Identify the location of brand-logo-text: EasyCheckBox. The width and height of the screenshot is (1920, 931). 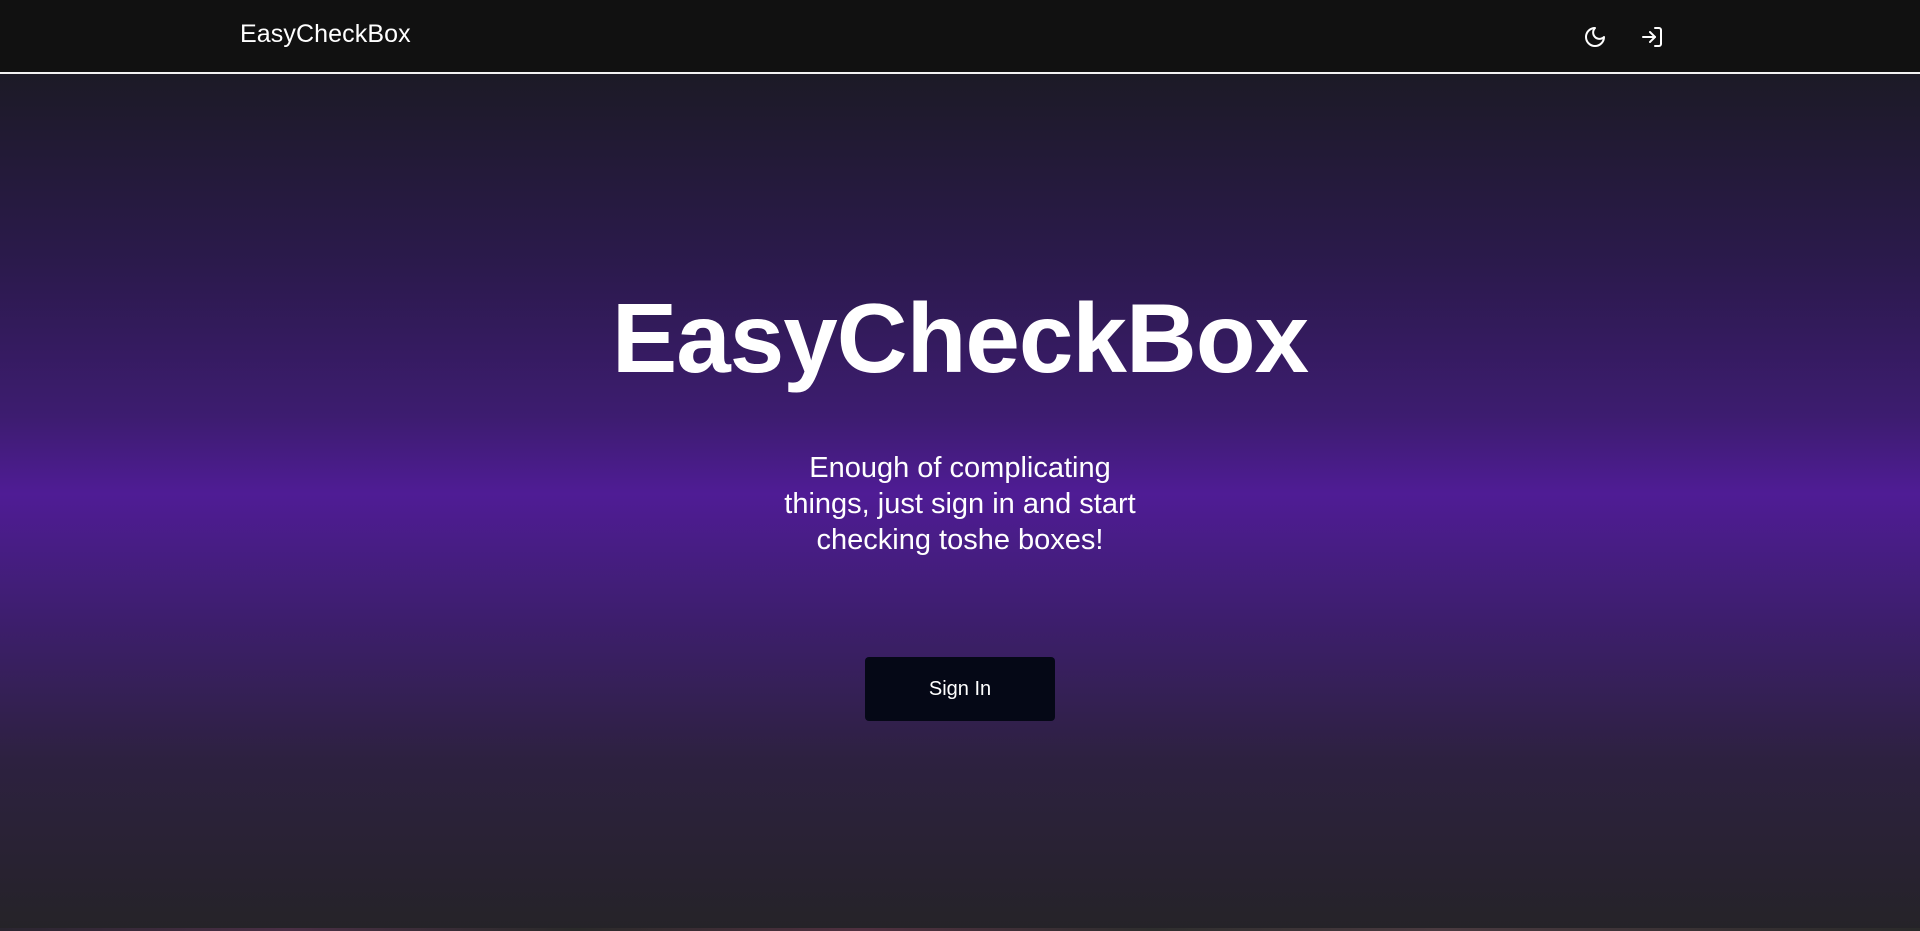
(325, 34).